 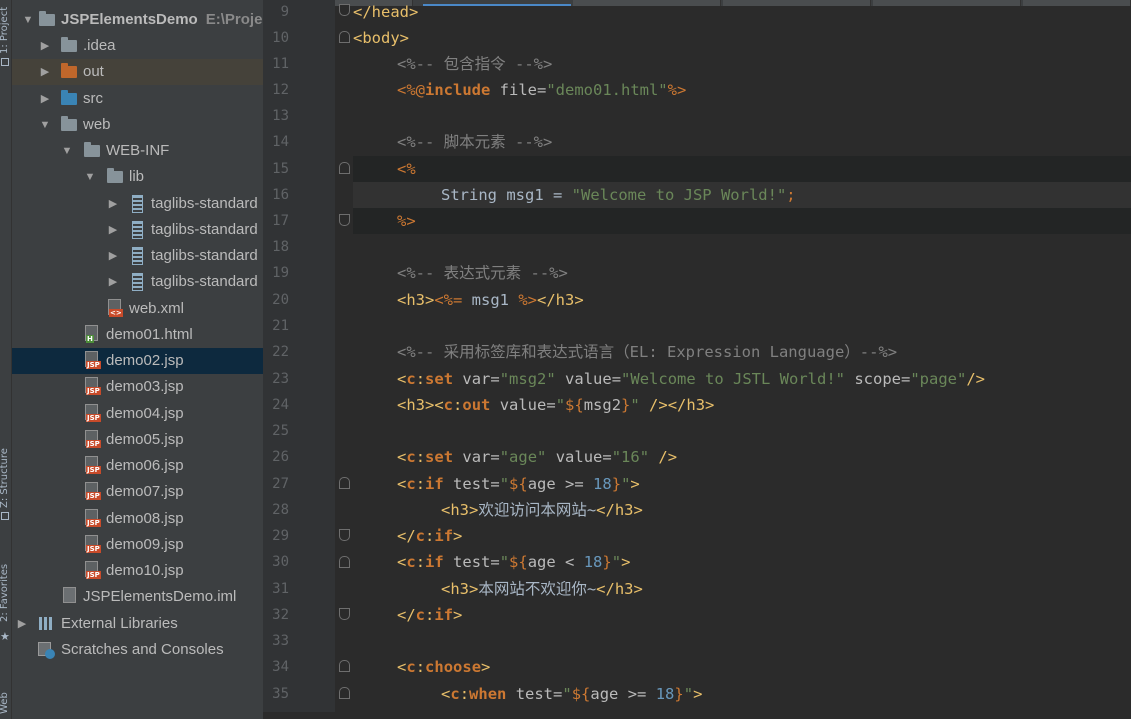 I want to click on code-line-20: <h3><%= msg1 %></h3>, so click(x=490, y=300).